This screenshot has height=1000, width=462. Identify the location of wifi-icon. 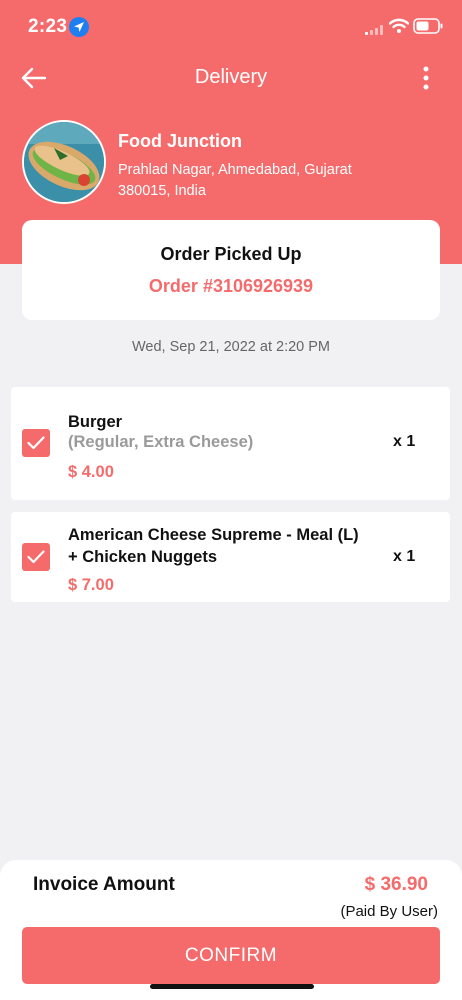
(399, 28).